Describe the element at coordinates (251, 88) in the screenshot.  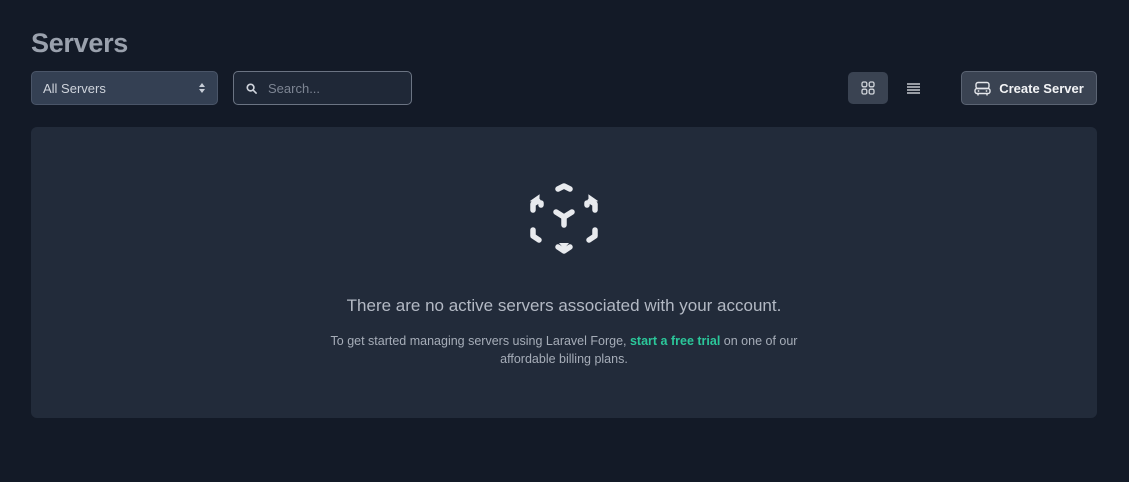
I see `search-icon` at that location.